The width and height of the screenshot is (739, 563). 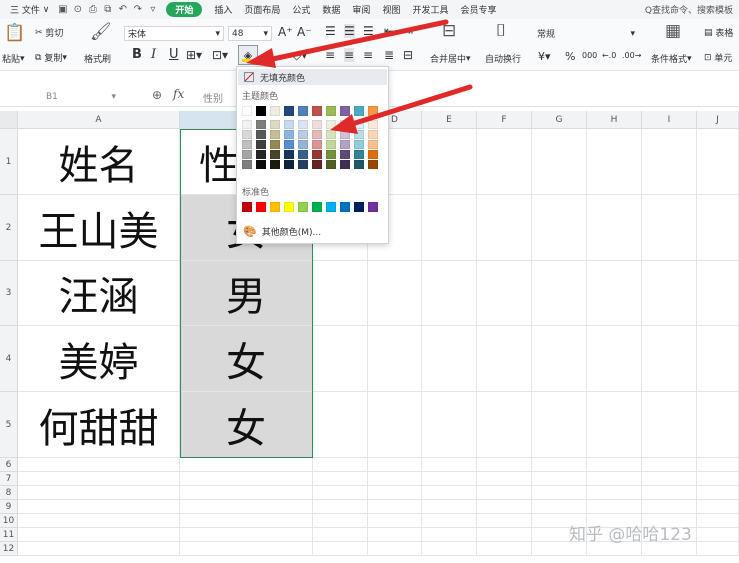 I want to click on bold-button: B, so click(x=137, y=54).